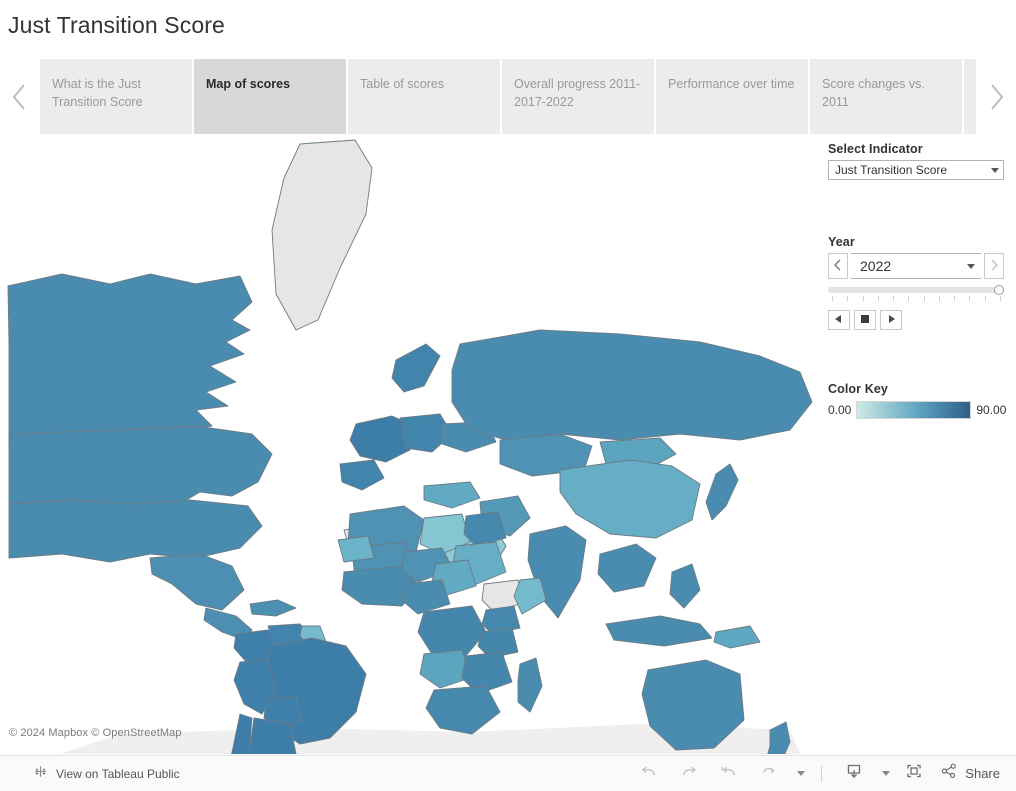  I want to click on triangle-left-icon, so click(839, 320).